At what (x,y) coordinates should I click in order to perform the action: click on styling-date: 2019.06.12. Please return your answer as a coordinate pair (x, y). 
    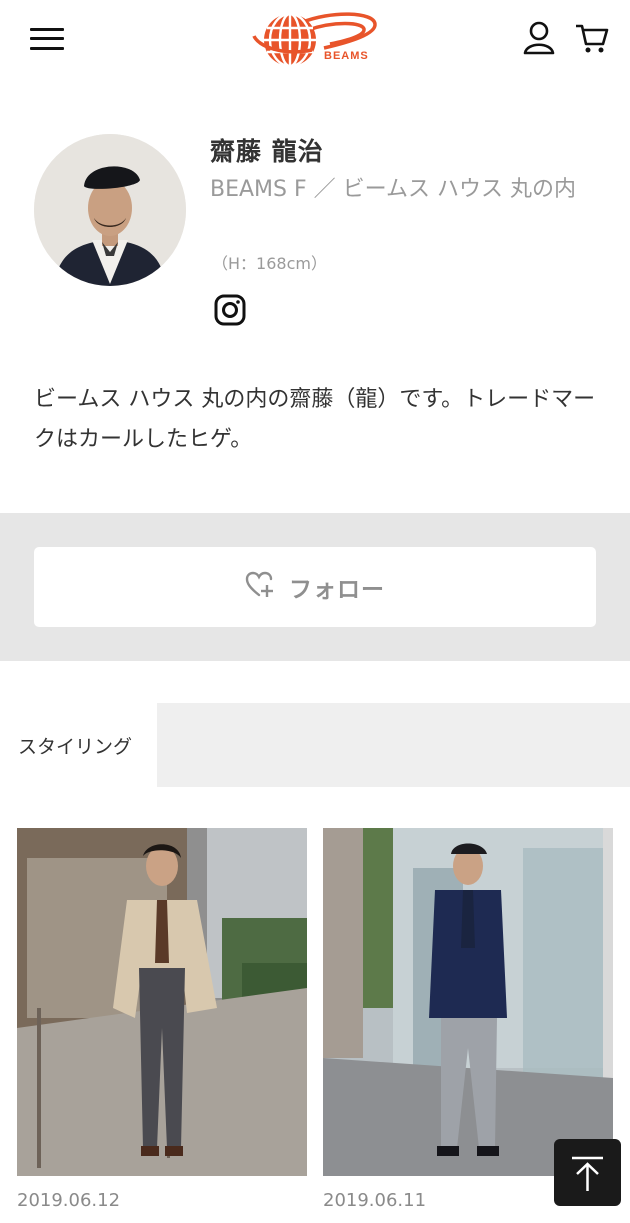
    Looking at the image, I should click on (69, 1200).